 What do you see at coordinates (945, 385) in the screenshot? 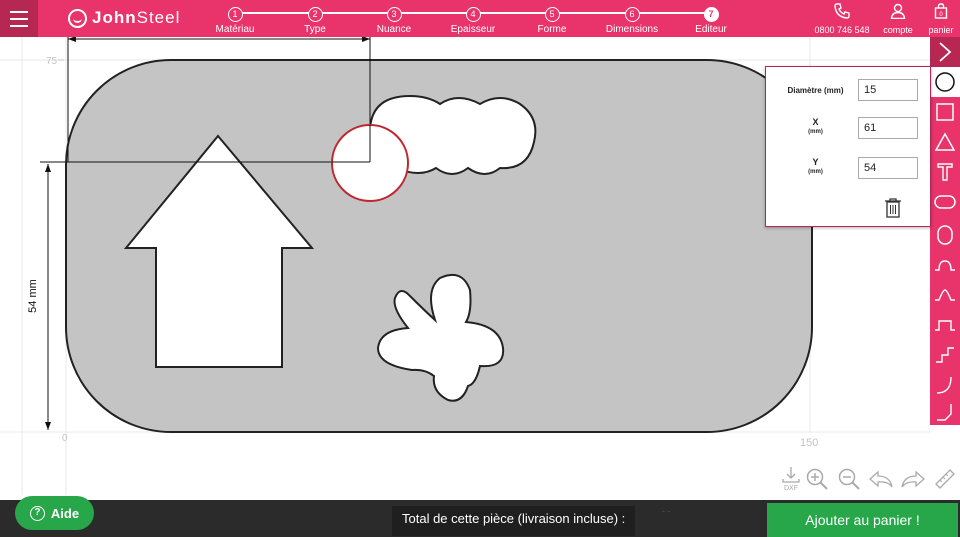
I see `tool-curve-corner` at bounding box center [945, 385].